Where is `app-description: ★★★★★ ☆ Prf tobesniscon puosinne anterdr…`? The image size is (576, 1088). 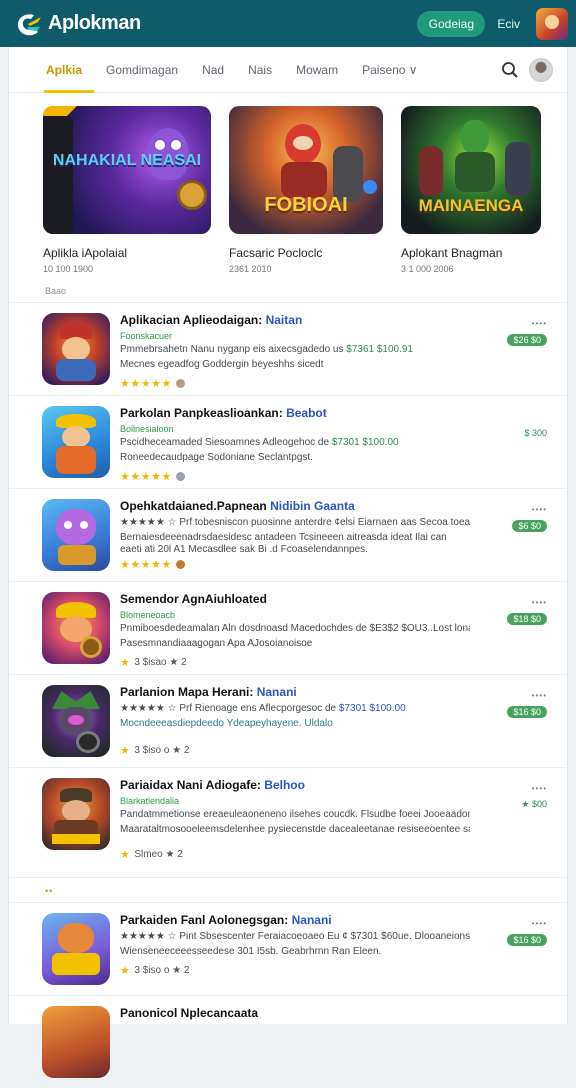 app-description: ★★★★★ ☆ Prf tobesniscon puosinne anterdr… is located at coordinates (295, 522).